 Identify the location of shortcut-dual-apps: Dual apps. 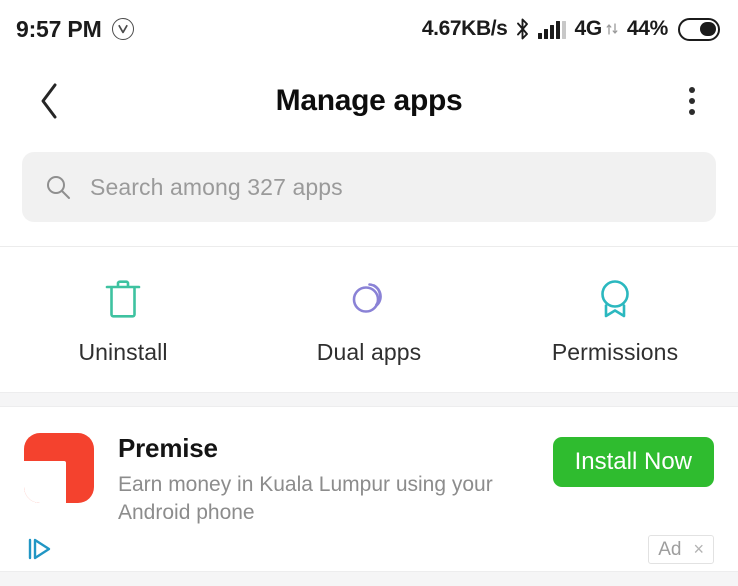
(369, 320).